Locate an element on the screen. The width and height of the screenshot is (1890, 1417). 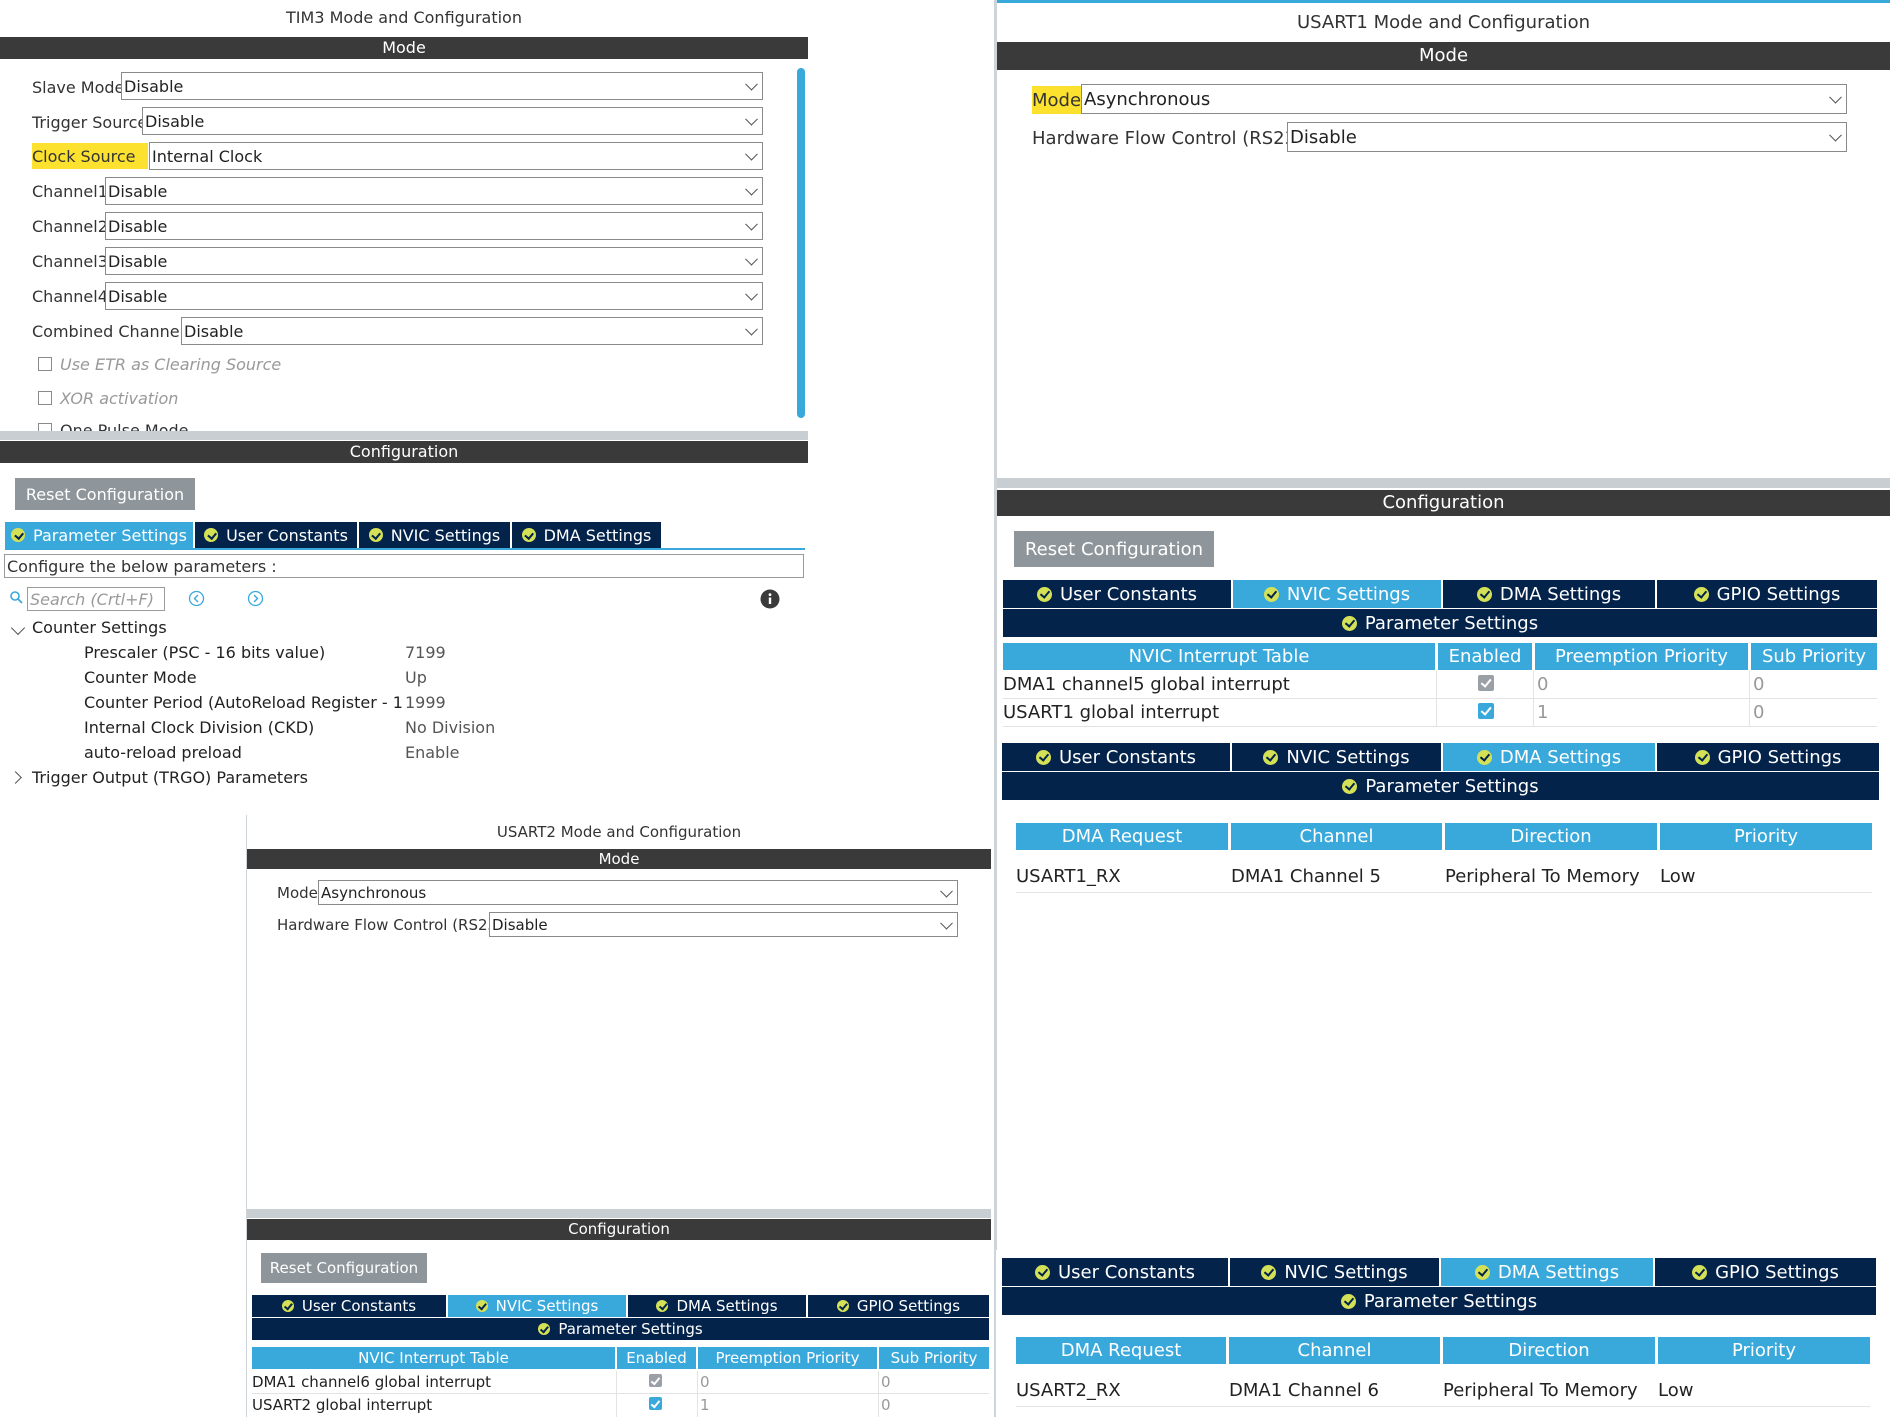
expand-arrow-icon is located at coordinates (15, 777).